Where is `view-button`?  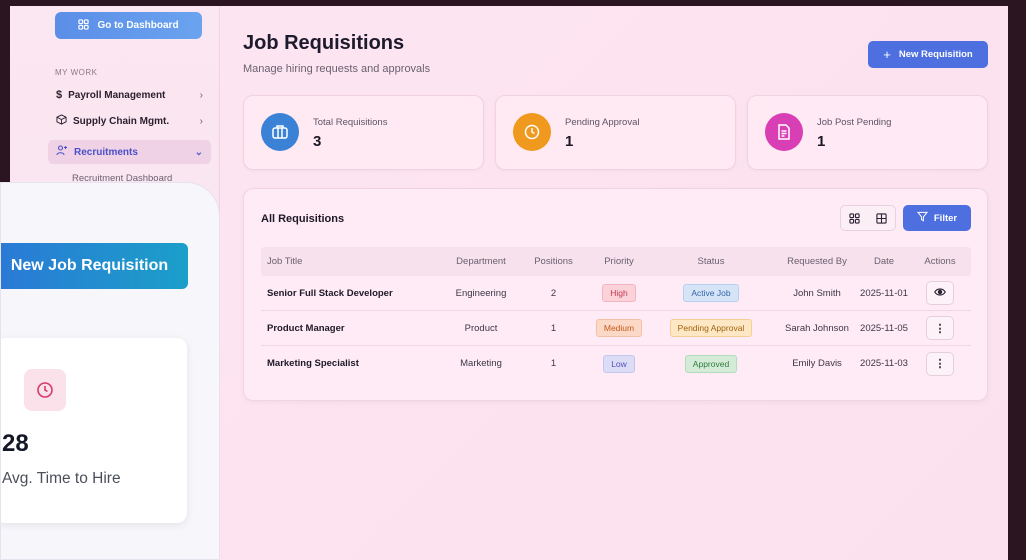 view-button is located at coordinates (940, 293).